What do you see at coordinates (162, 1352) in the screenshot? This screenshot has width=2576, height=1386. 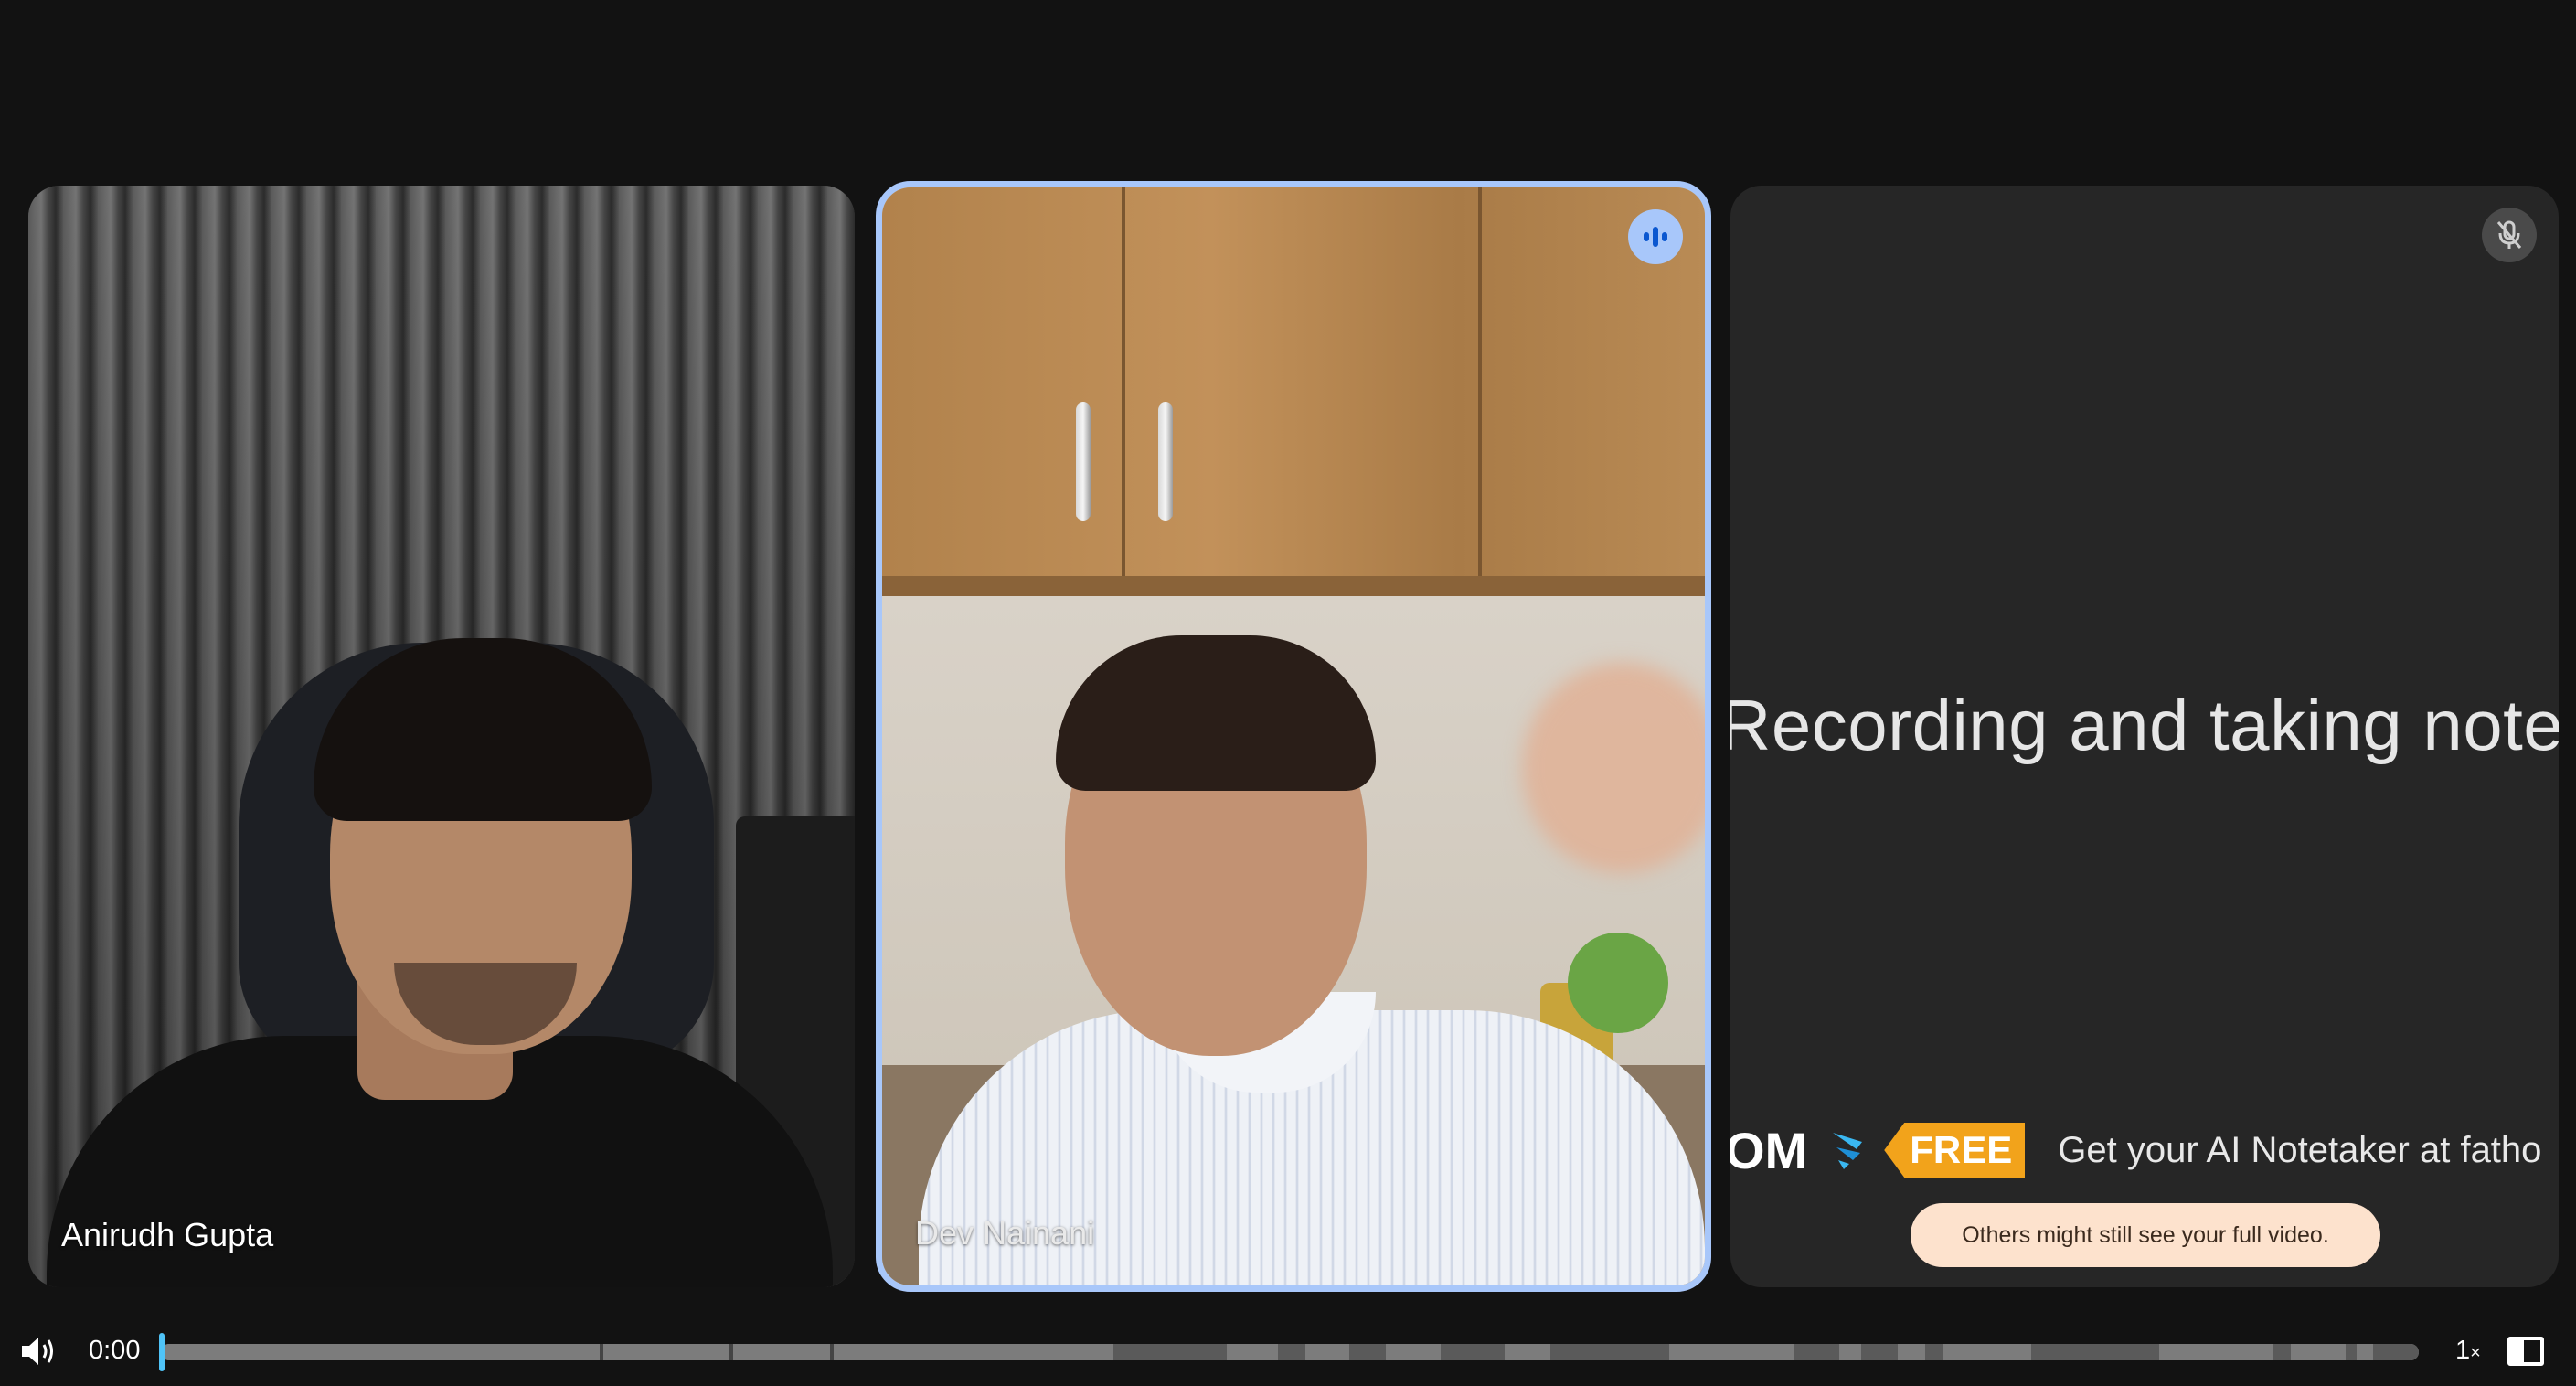 I see `playhead` at bounding box center [162, 1352].